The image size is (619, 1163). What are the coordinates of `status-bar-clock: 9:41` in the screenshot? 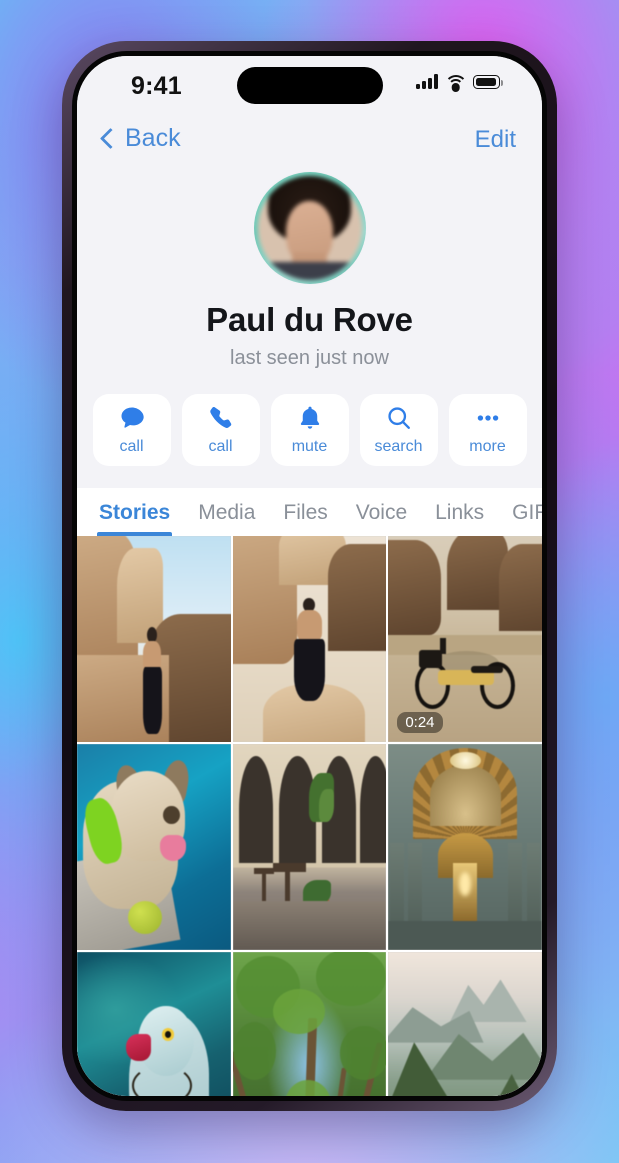 It's located at (156, 86).